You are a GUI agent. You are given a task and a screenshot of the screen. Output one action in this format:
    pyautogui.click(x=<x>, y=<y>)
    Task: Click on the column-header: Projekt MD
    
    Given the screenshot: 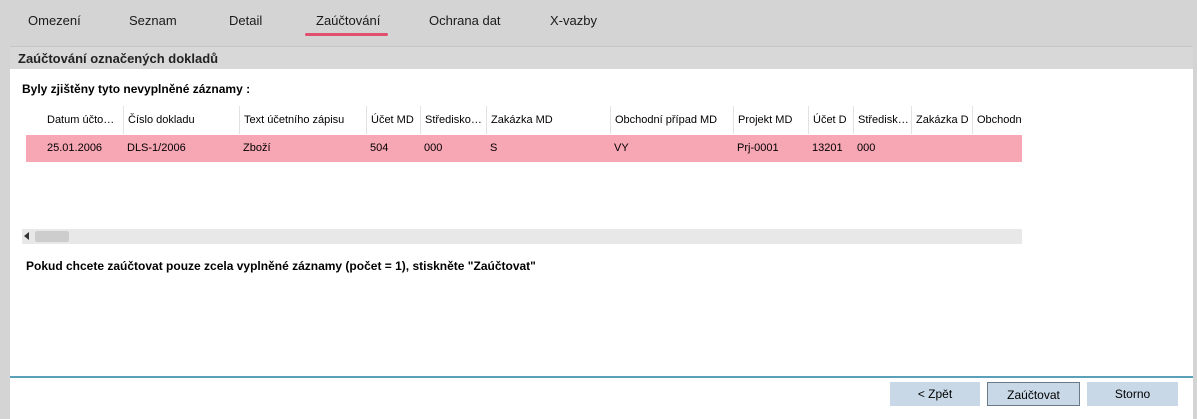 What is the action you would take?
    pyautogui.click(x=770, y=120)
    